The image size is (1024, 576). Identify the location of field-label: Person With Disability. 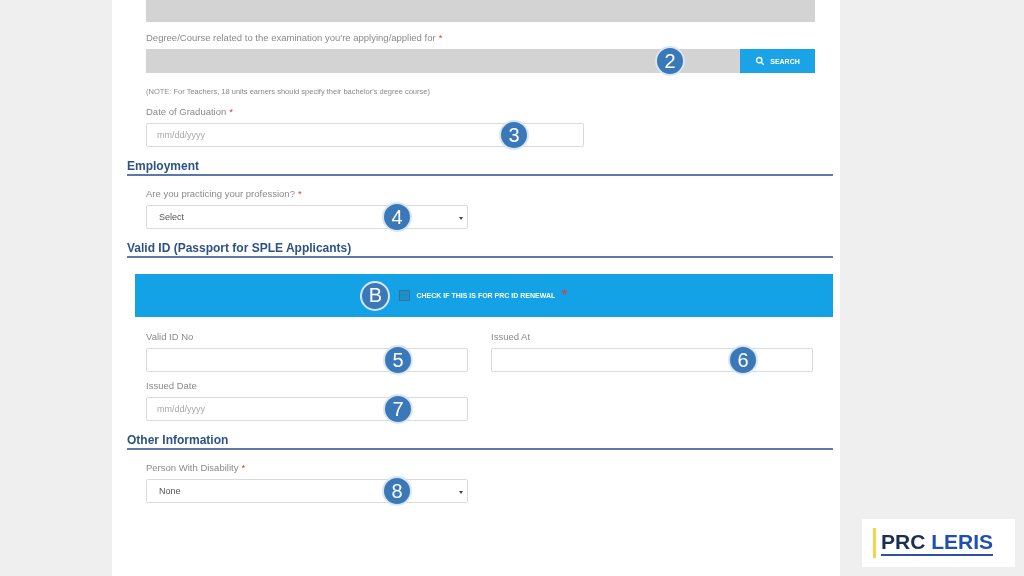
(192, 467).